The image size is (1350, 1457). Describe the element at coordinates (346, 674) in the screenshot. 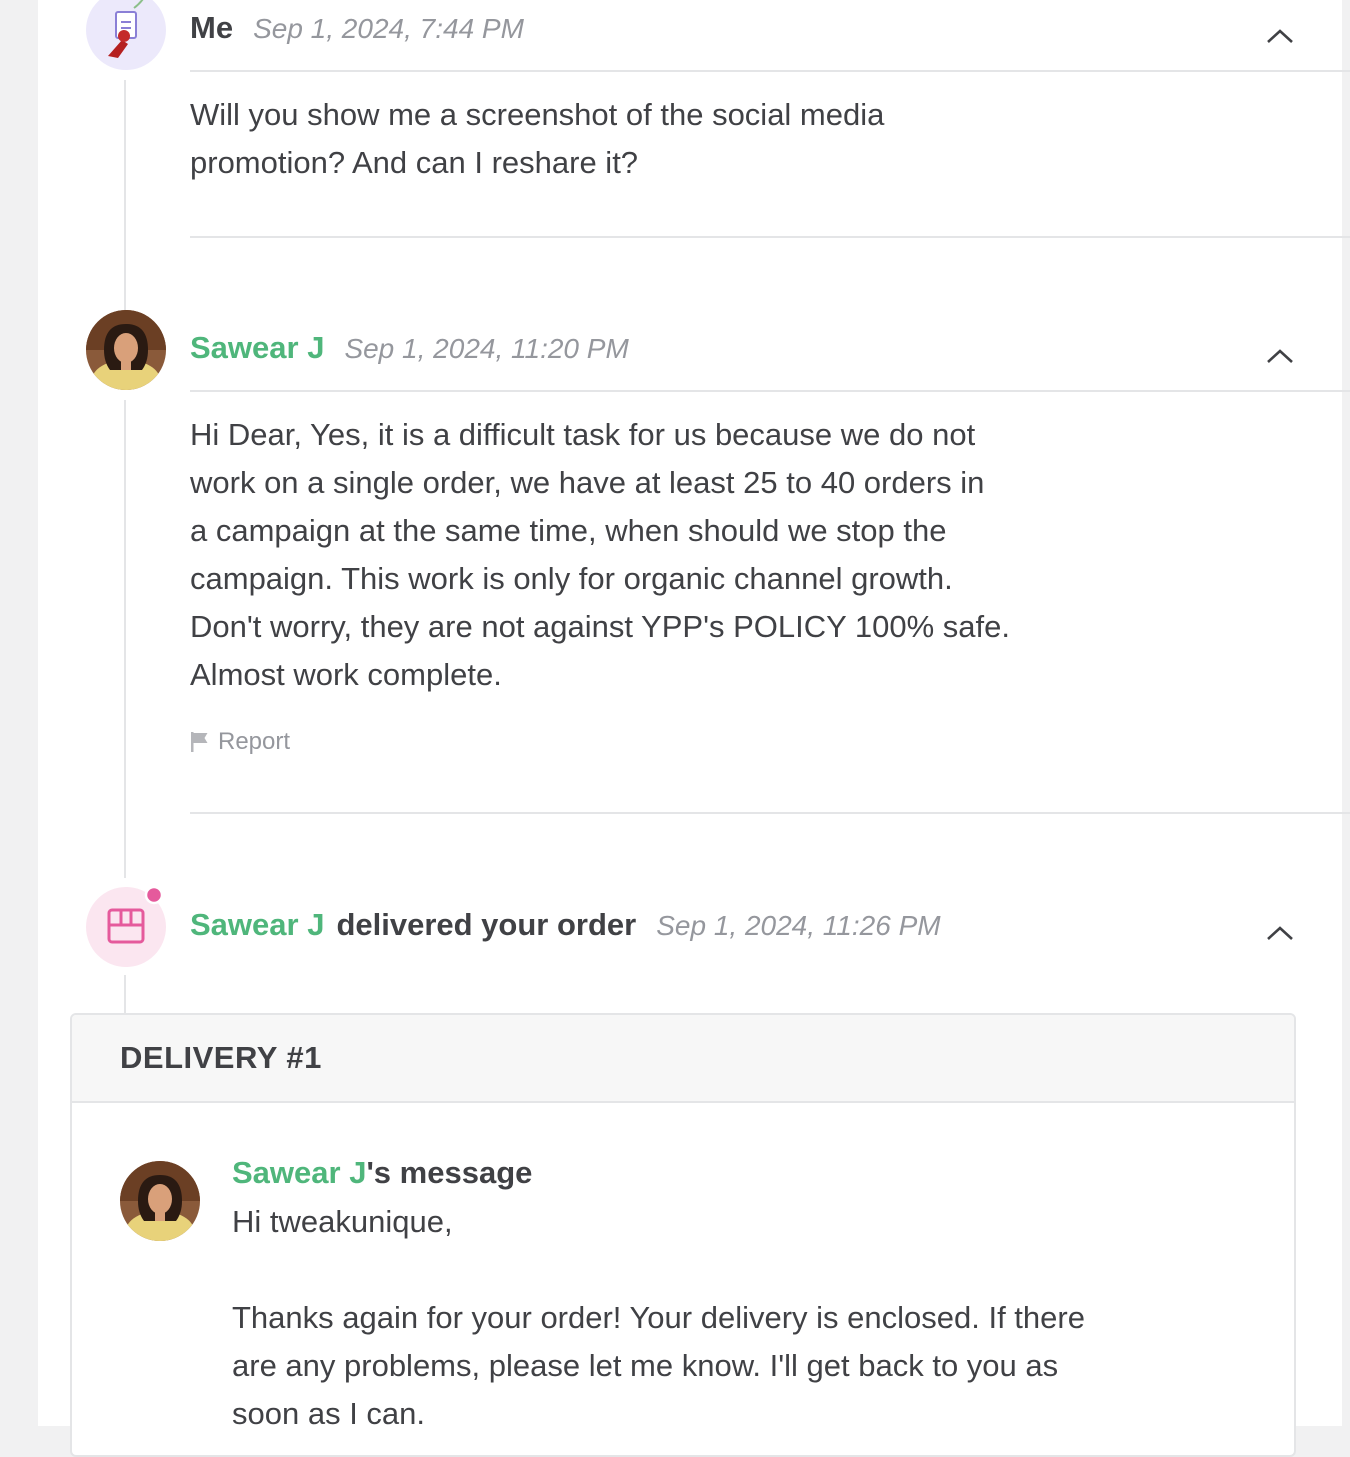

I see `message-line: Almost work complete.` at that location.